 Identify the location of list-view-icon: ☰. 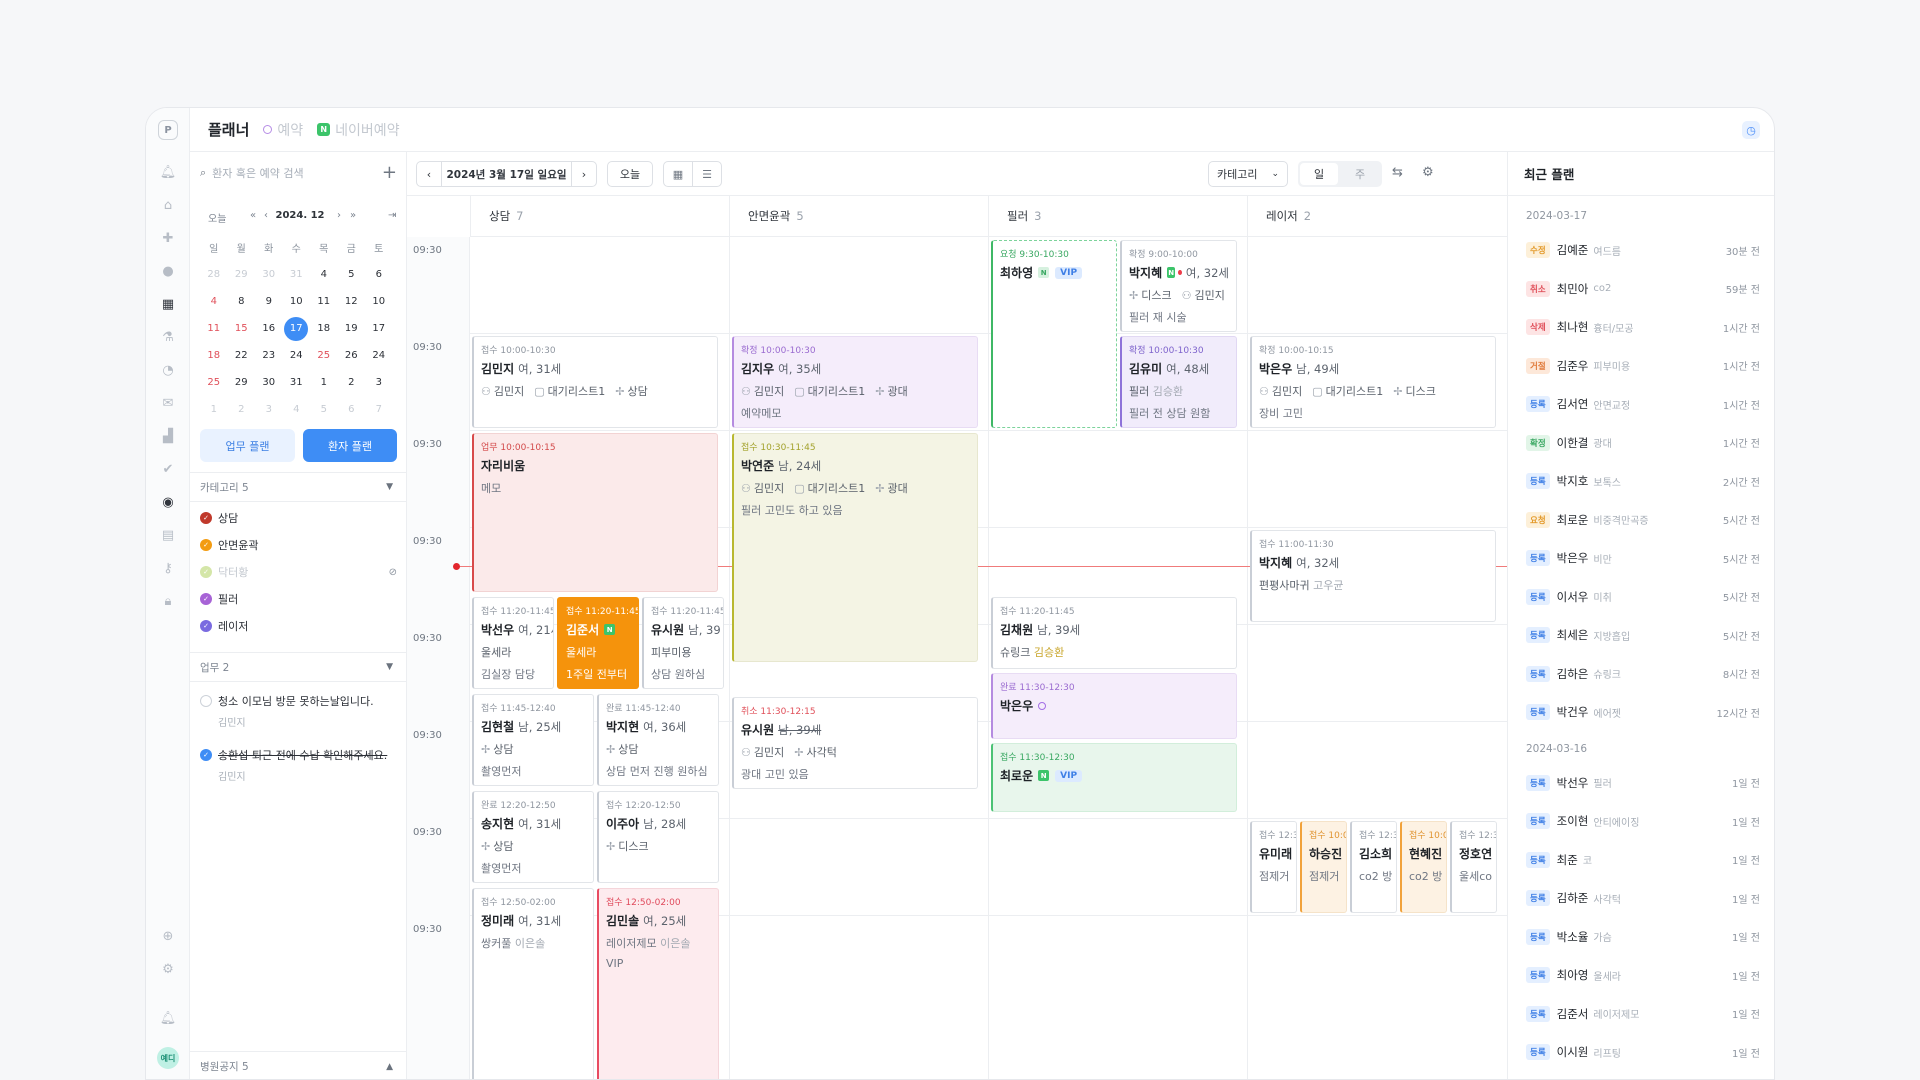
(707, 174).